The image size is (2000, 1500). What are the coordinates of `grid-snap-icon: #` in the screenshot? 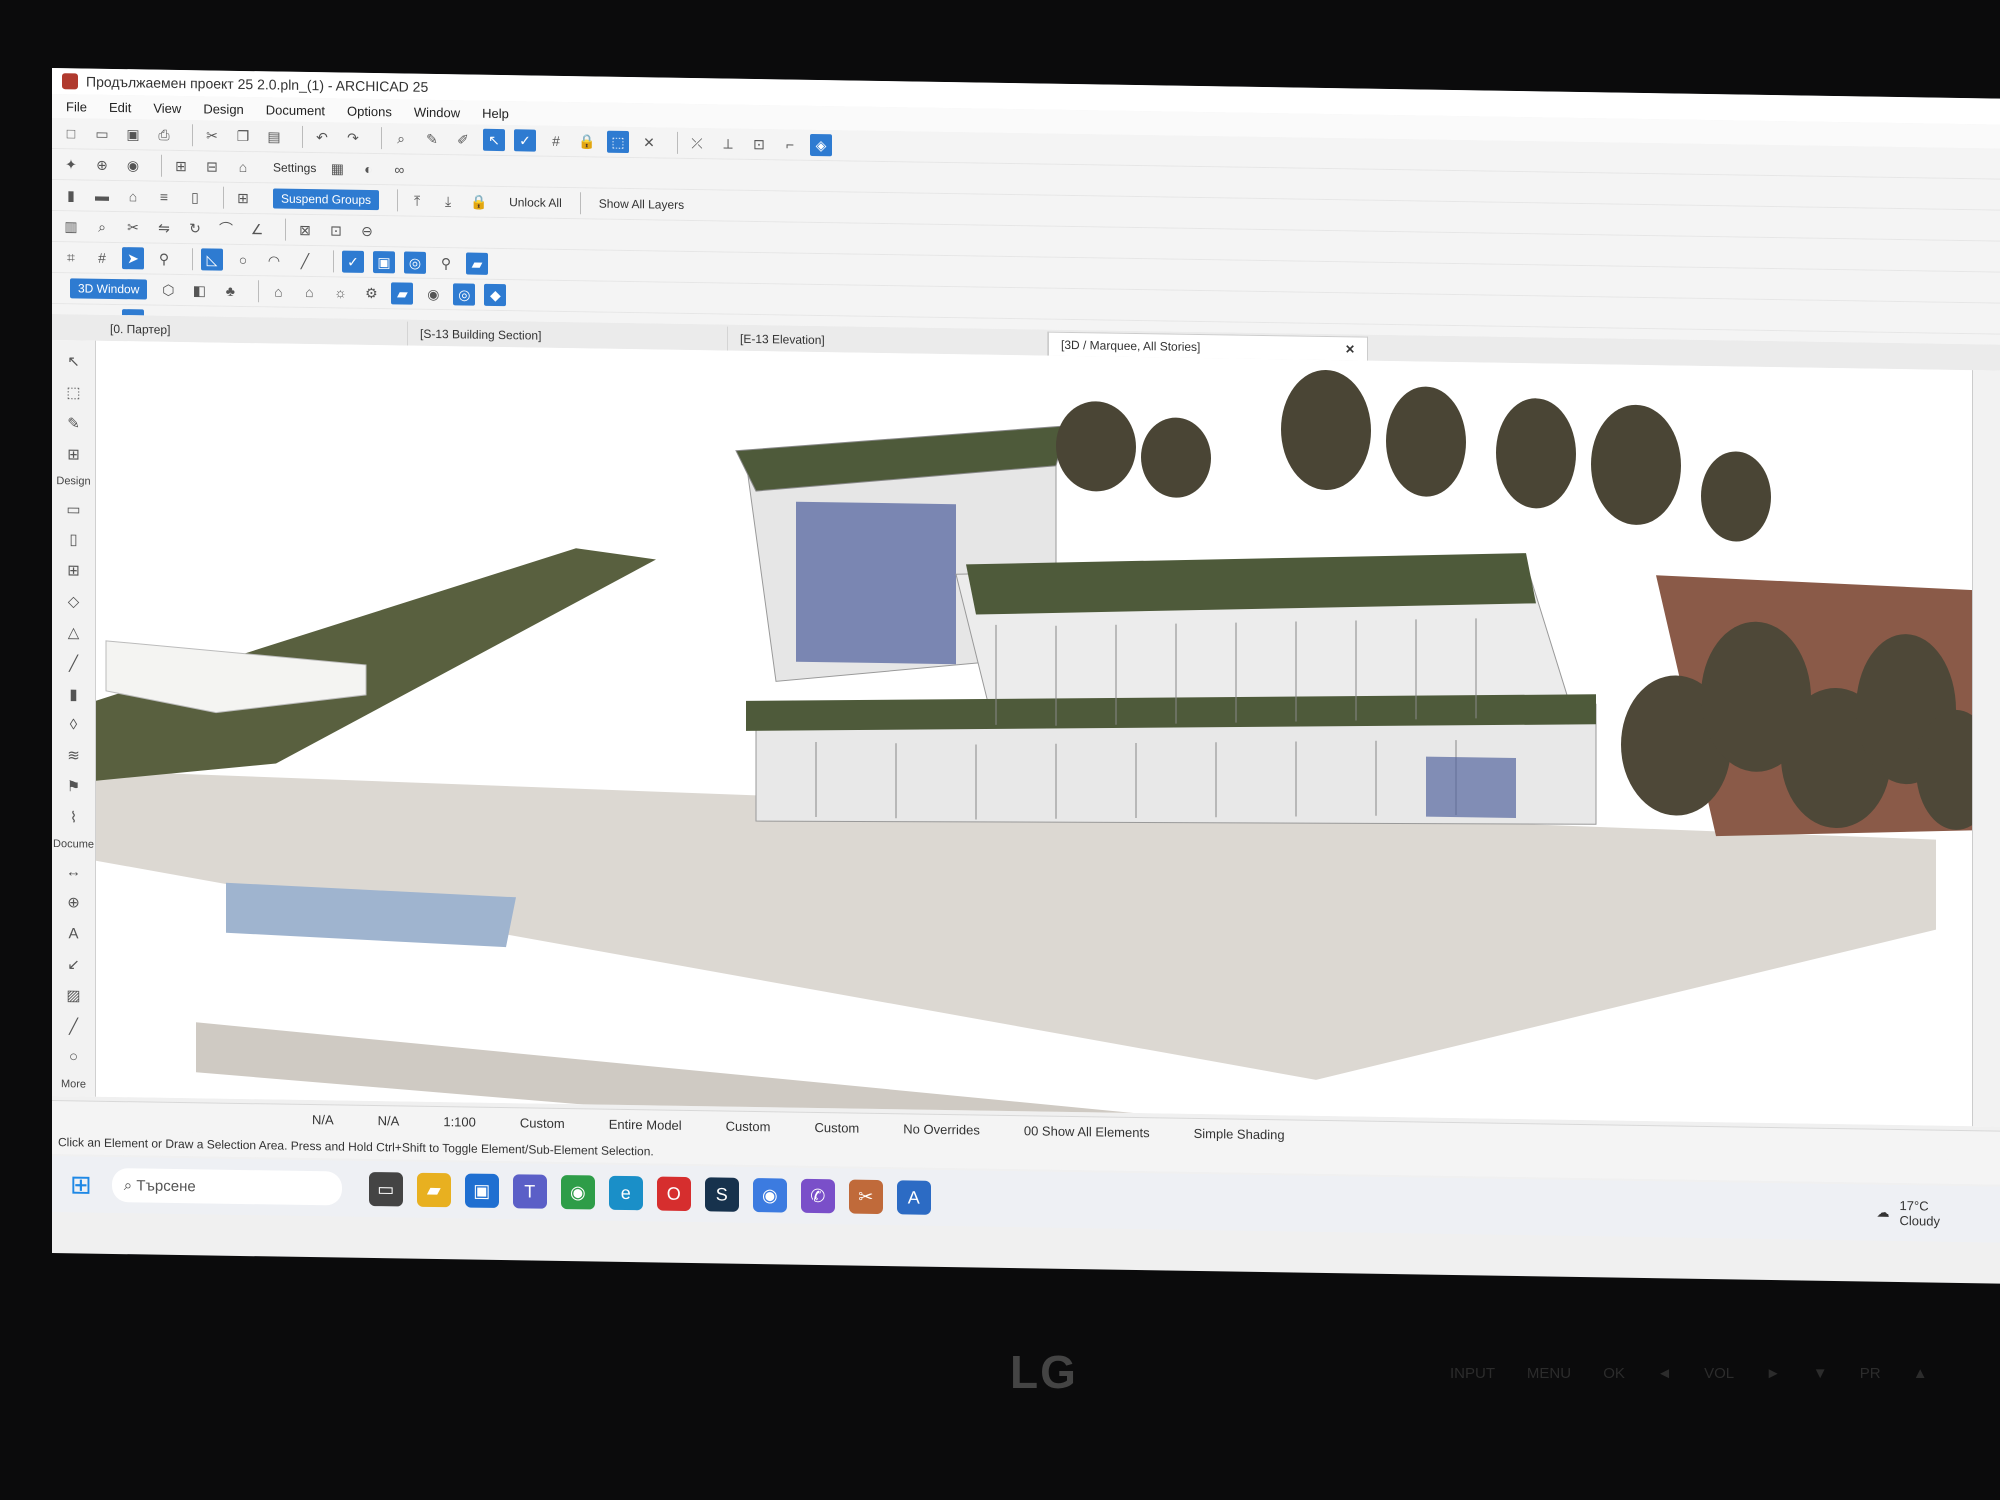 It's located at (556, 141).